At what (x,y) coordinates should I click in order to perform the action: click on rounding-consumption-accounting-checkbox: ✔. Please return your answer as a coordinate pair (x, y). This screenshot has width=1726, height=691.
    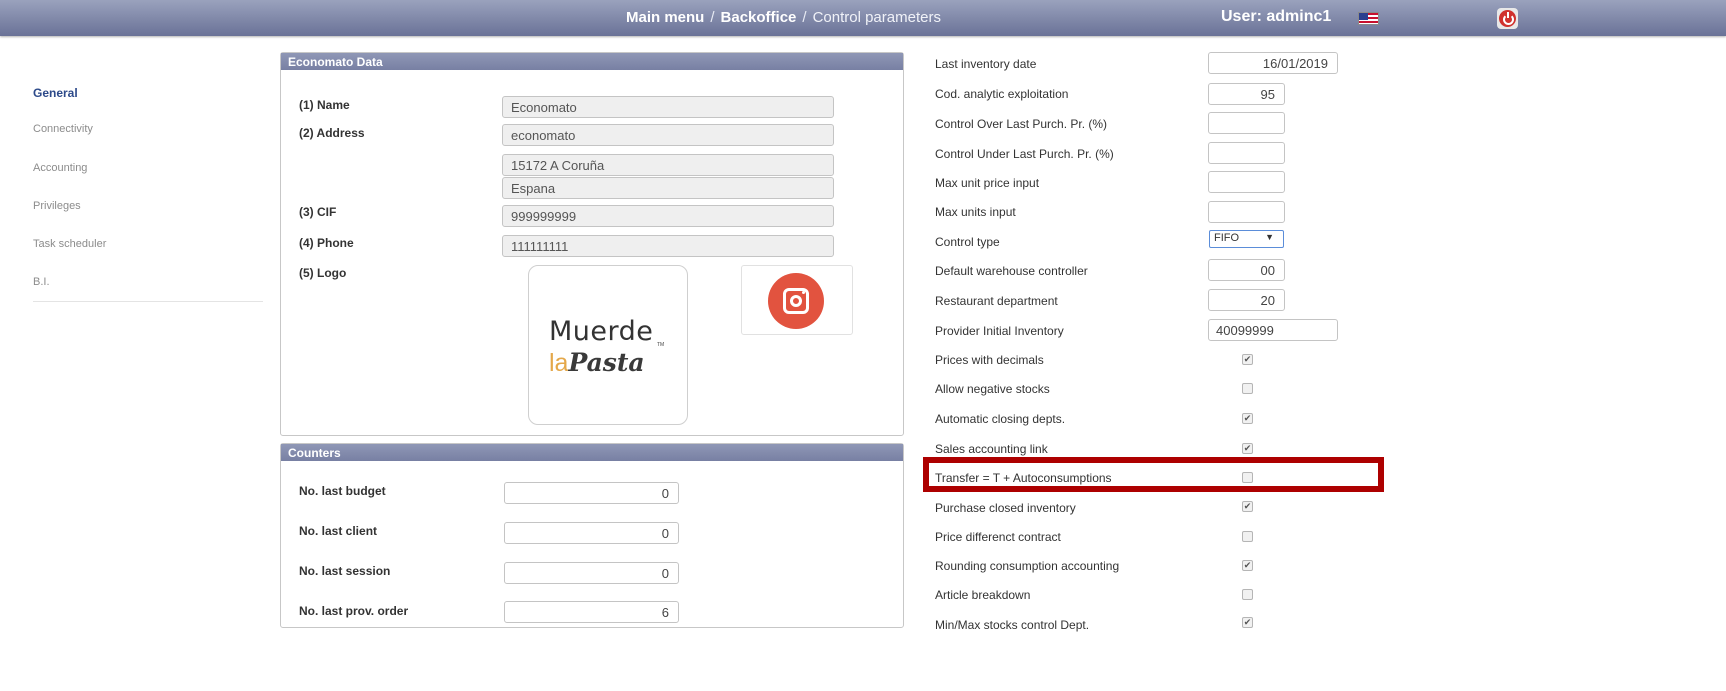
    Looking at the image, I should click on (1247, 565).